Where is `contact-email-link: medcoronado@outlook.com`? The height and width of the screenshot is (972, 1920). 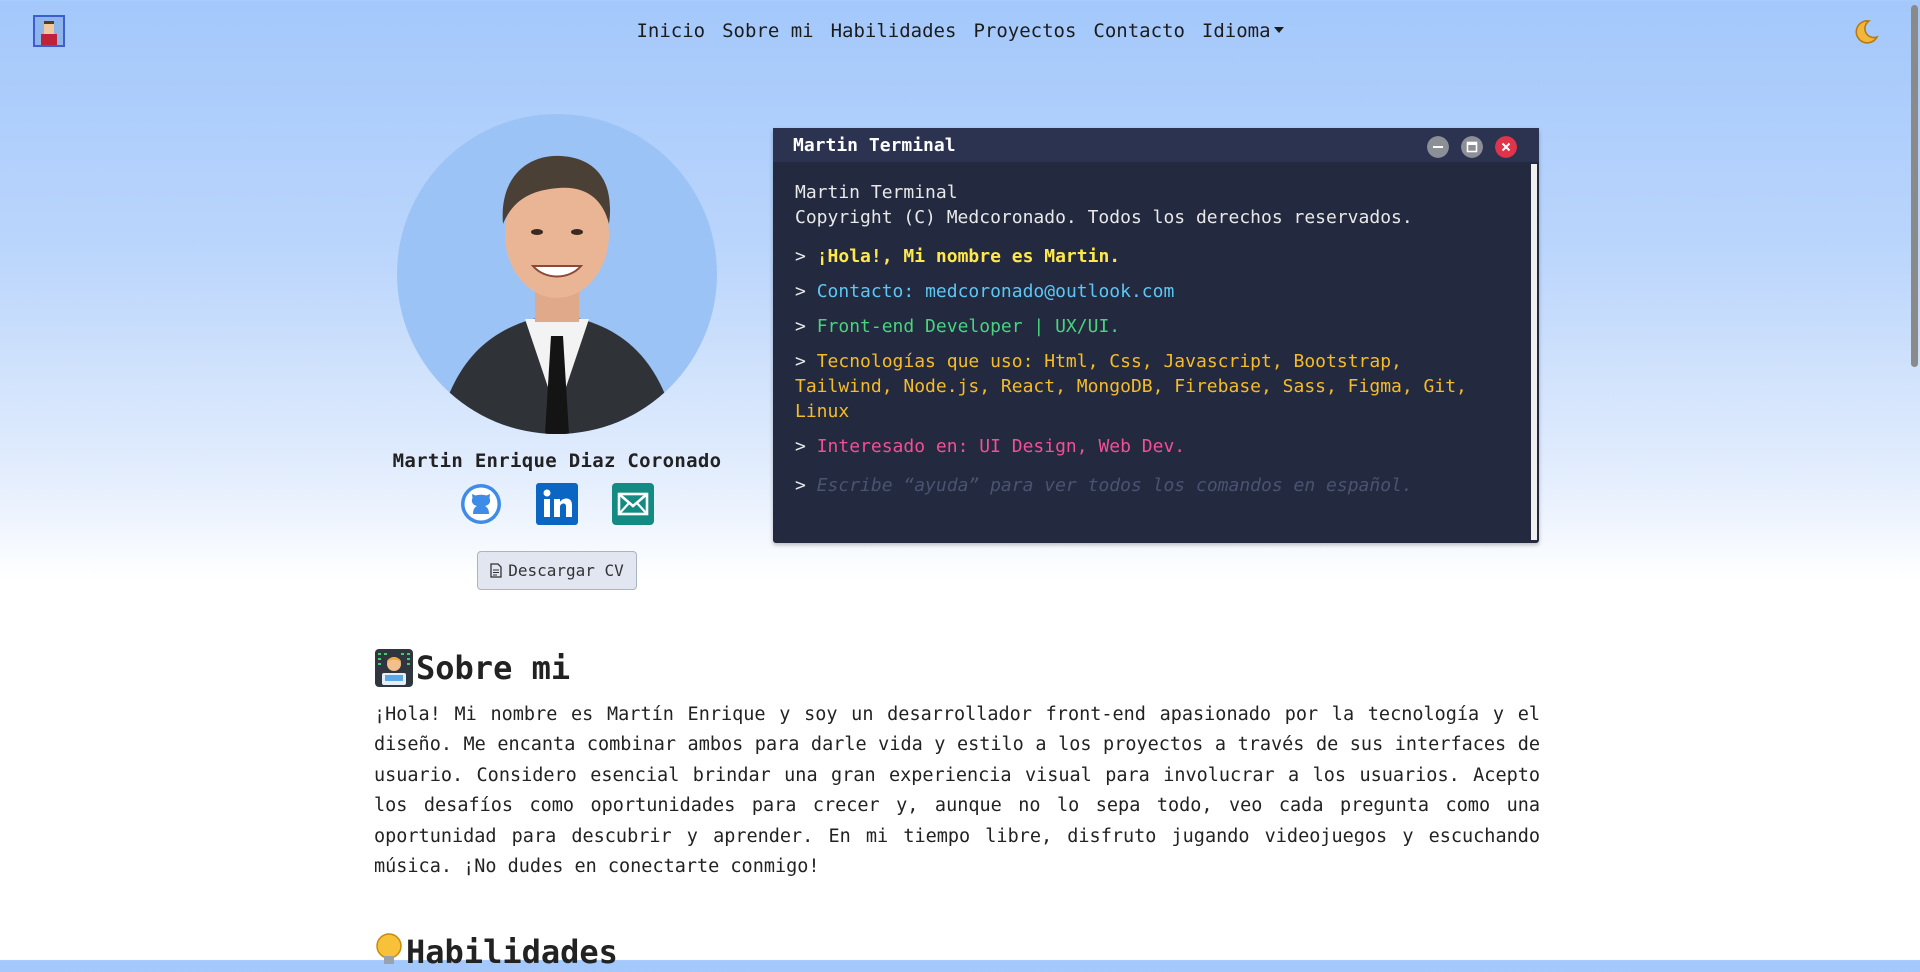
contact-email-link: medcoronado@outlook.com is located at coordinates (1049, 291).